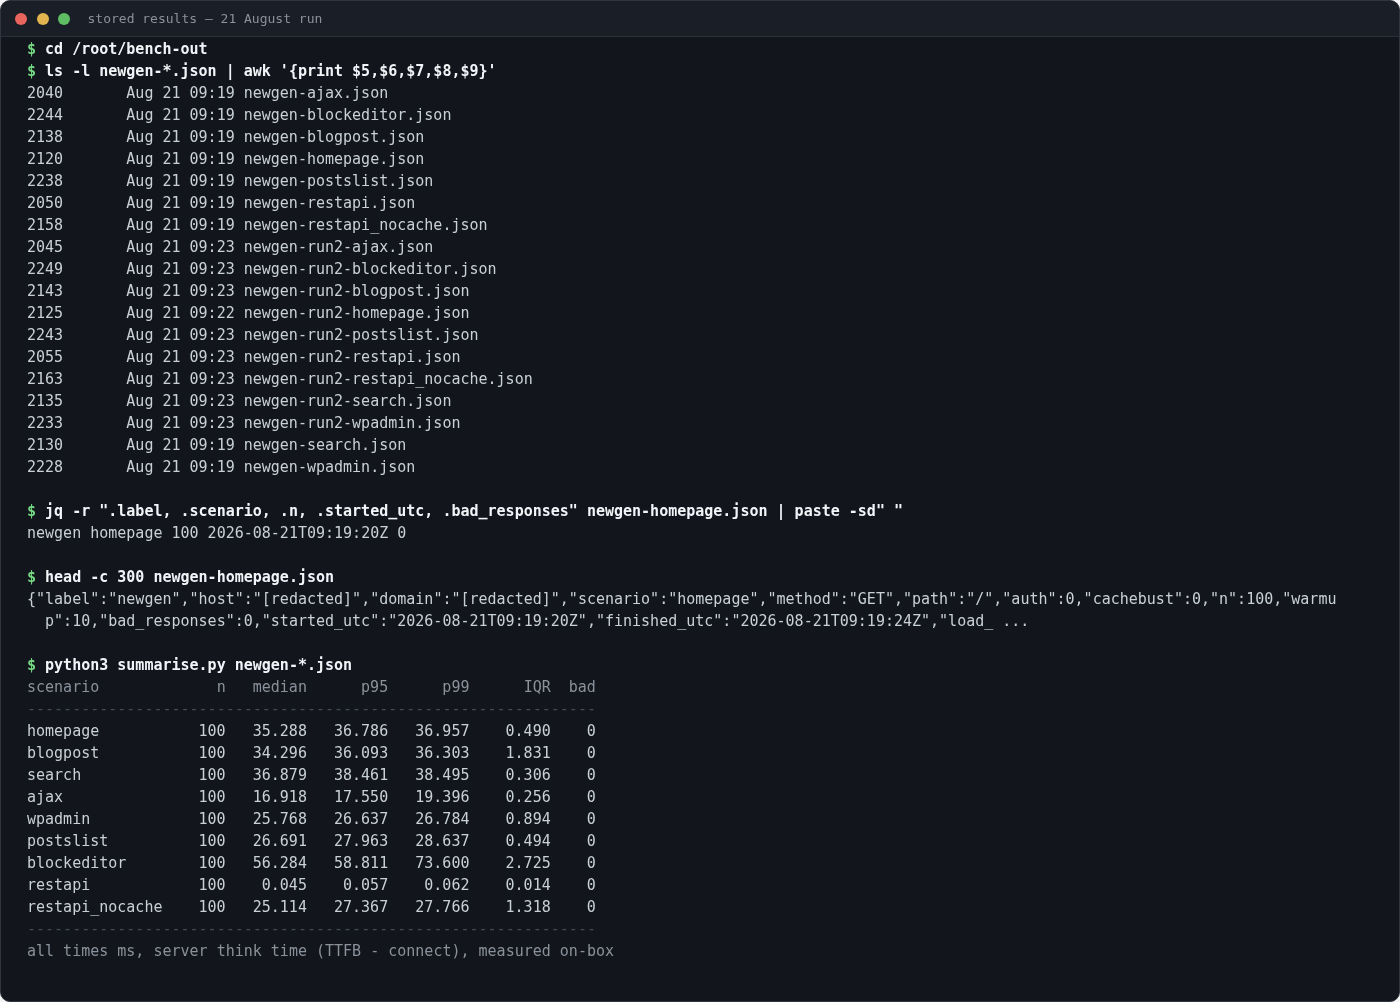  I want to click on table-cell-text: 73.600, so click(442, 863).